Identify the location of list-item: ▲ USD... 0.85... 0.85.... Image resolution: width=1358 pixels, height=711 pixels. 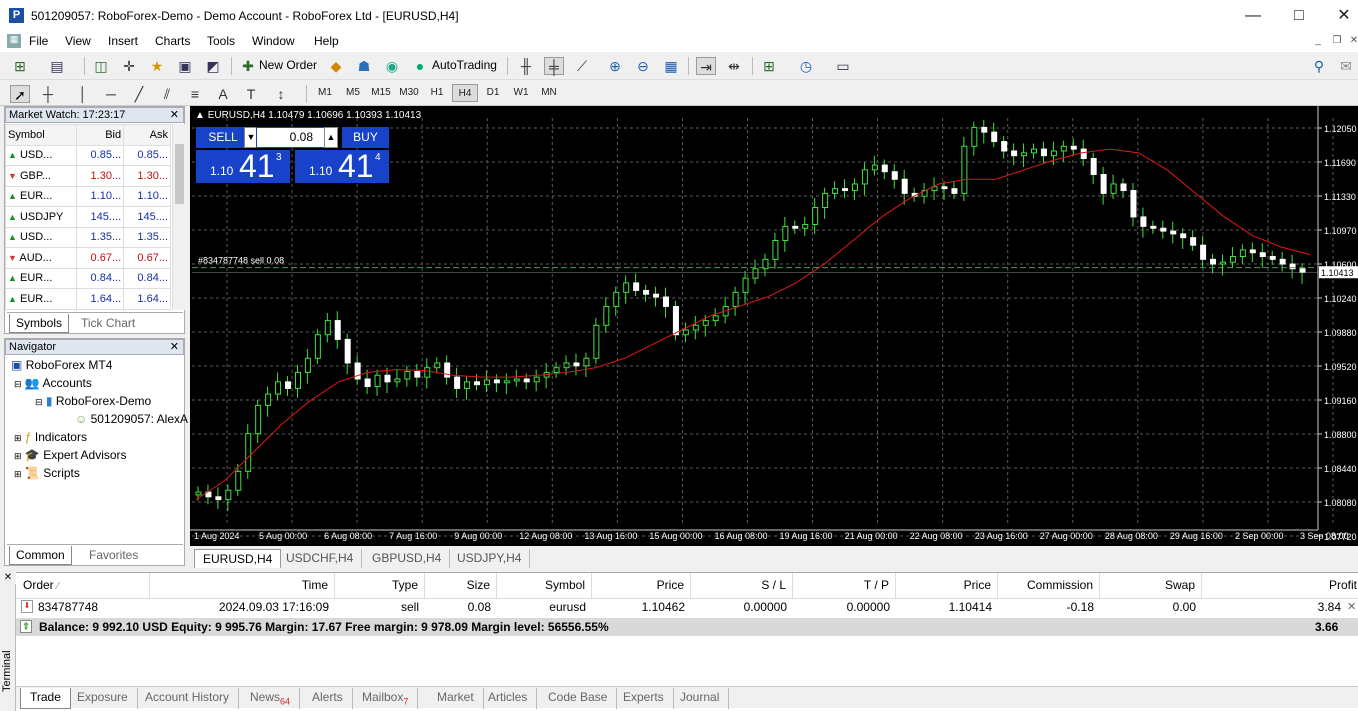
(87, 155).